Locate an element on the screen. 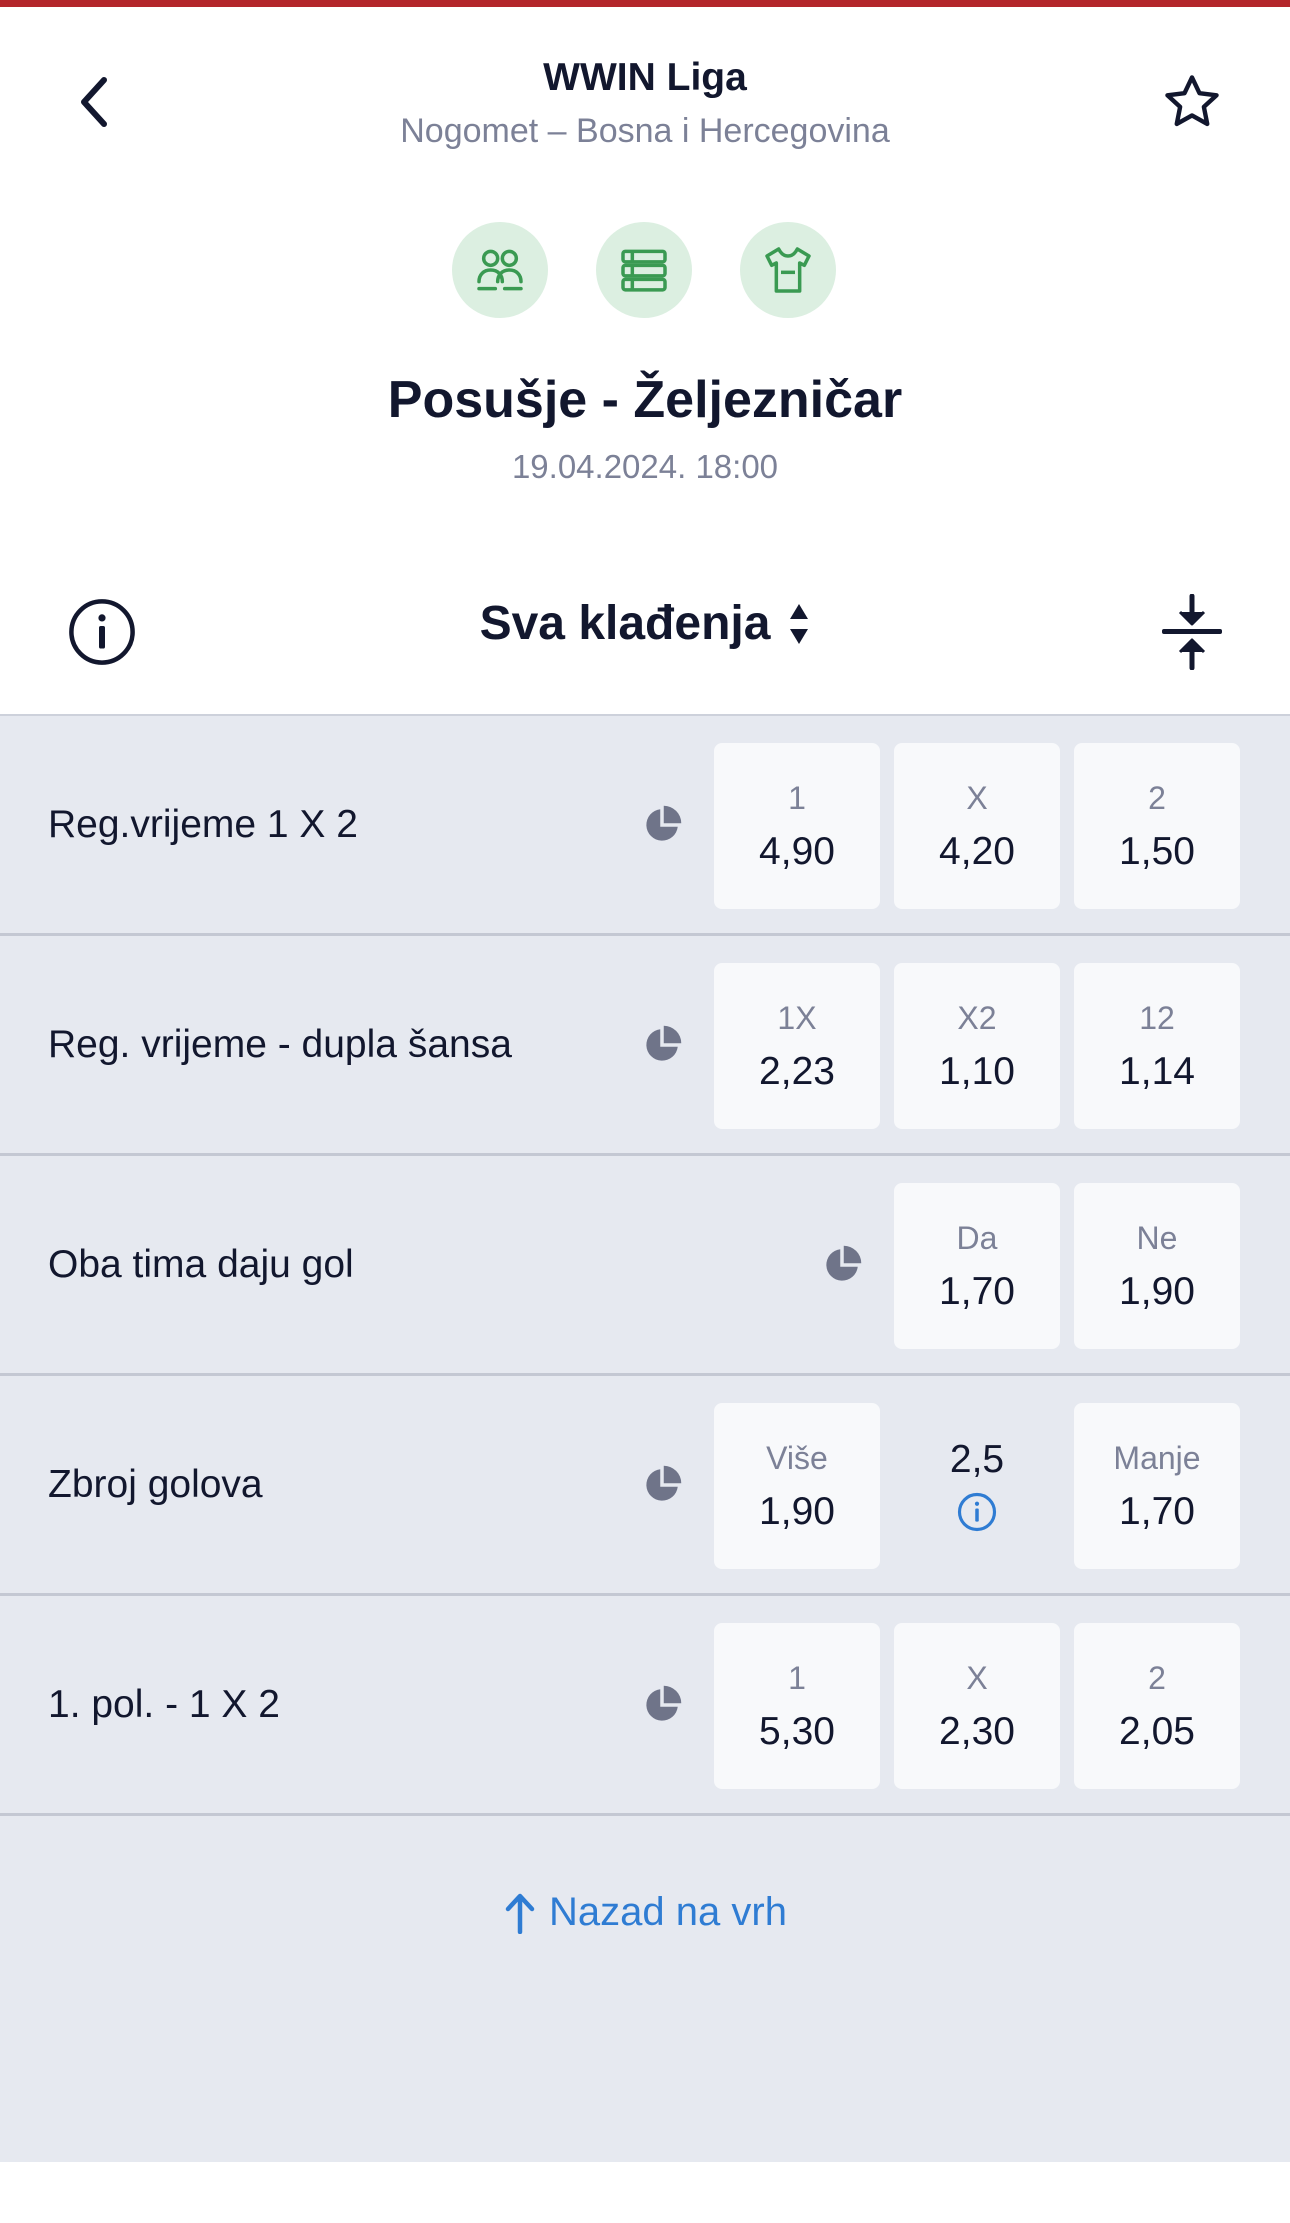 This screenshot has width=1290, height=2223. match-title: Posušje - Željezničar is located at coordinates (645, 400).